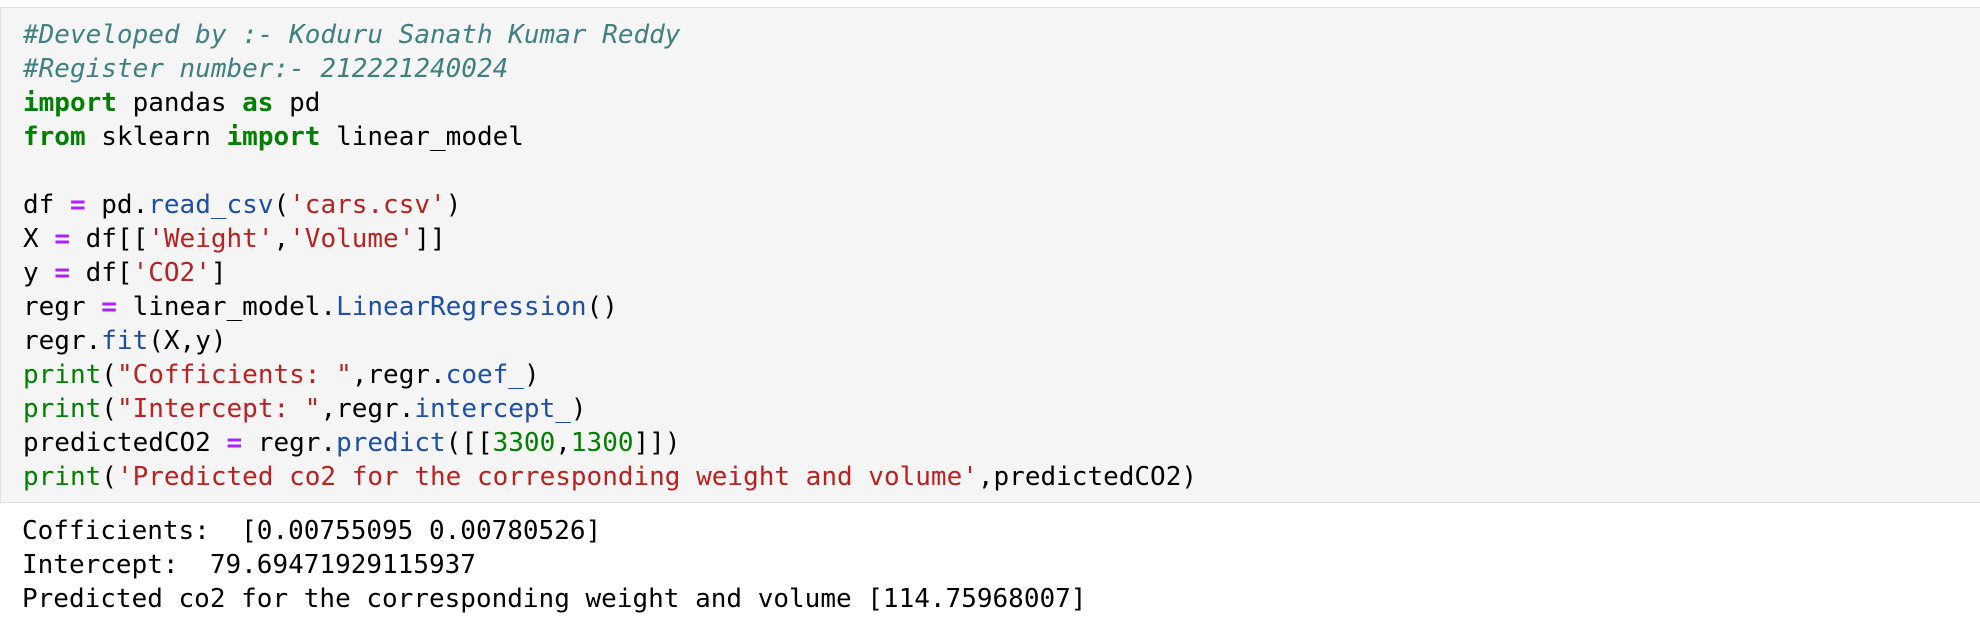 This screenshot has width=1980, height=634. Describe the element at coordinates (39, 239) in the screenshot. I see `code-token-plain: X` at that location.